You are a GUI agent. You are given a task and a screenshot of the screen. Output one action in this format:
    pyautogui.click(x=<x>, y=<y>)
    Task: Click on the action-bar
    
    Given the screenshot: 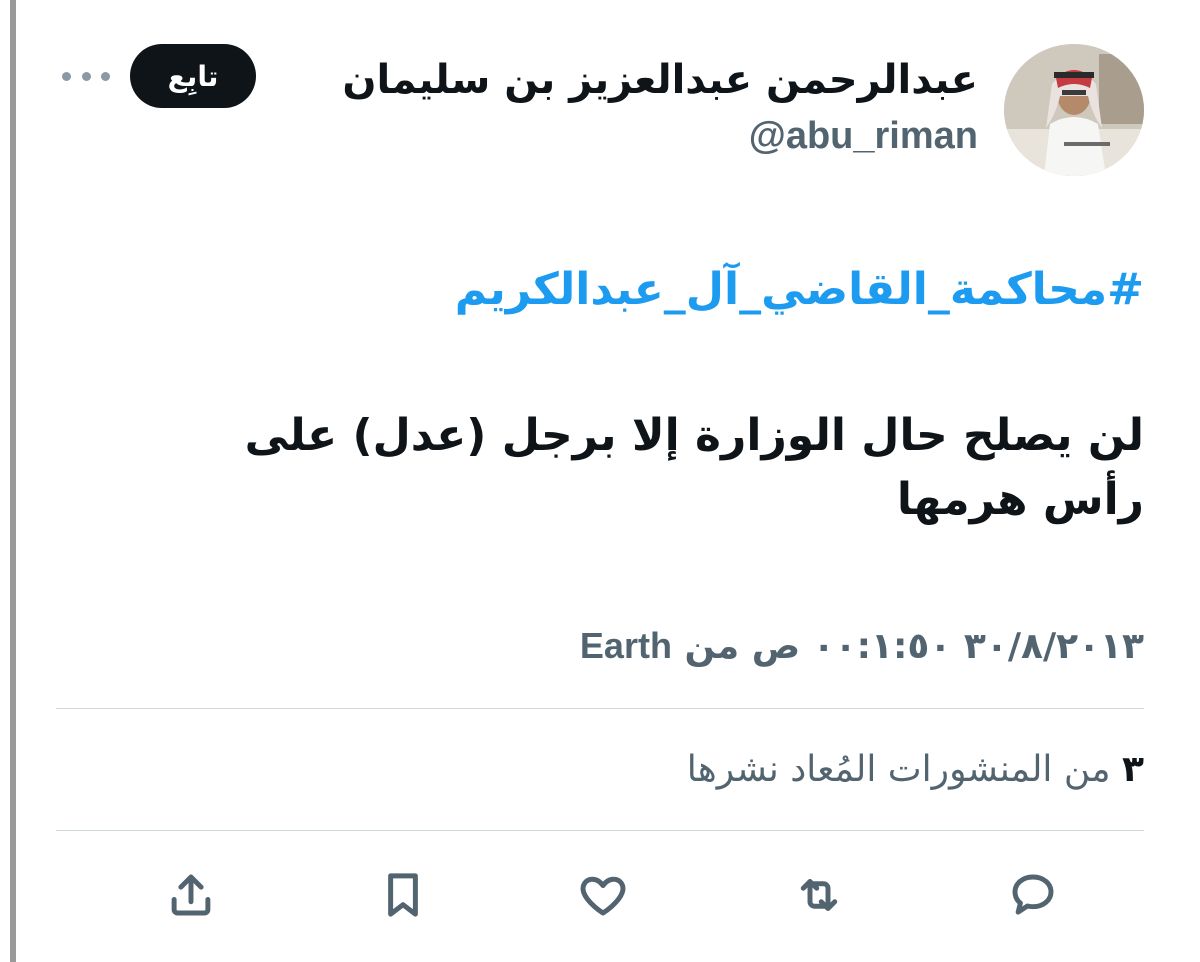 What is the action you would take?
    pyautogui.click(x=600, y=895)
    